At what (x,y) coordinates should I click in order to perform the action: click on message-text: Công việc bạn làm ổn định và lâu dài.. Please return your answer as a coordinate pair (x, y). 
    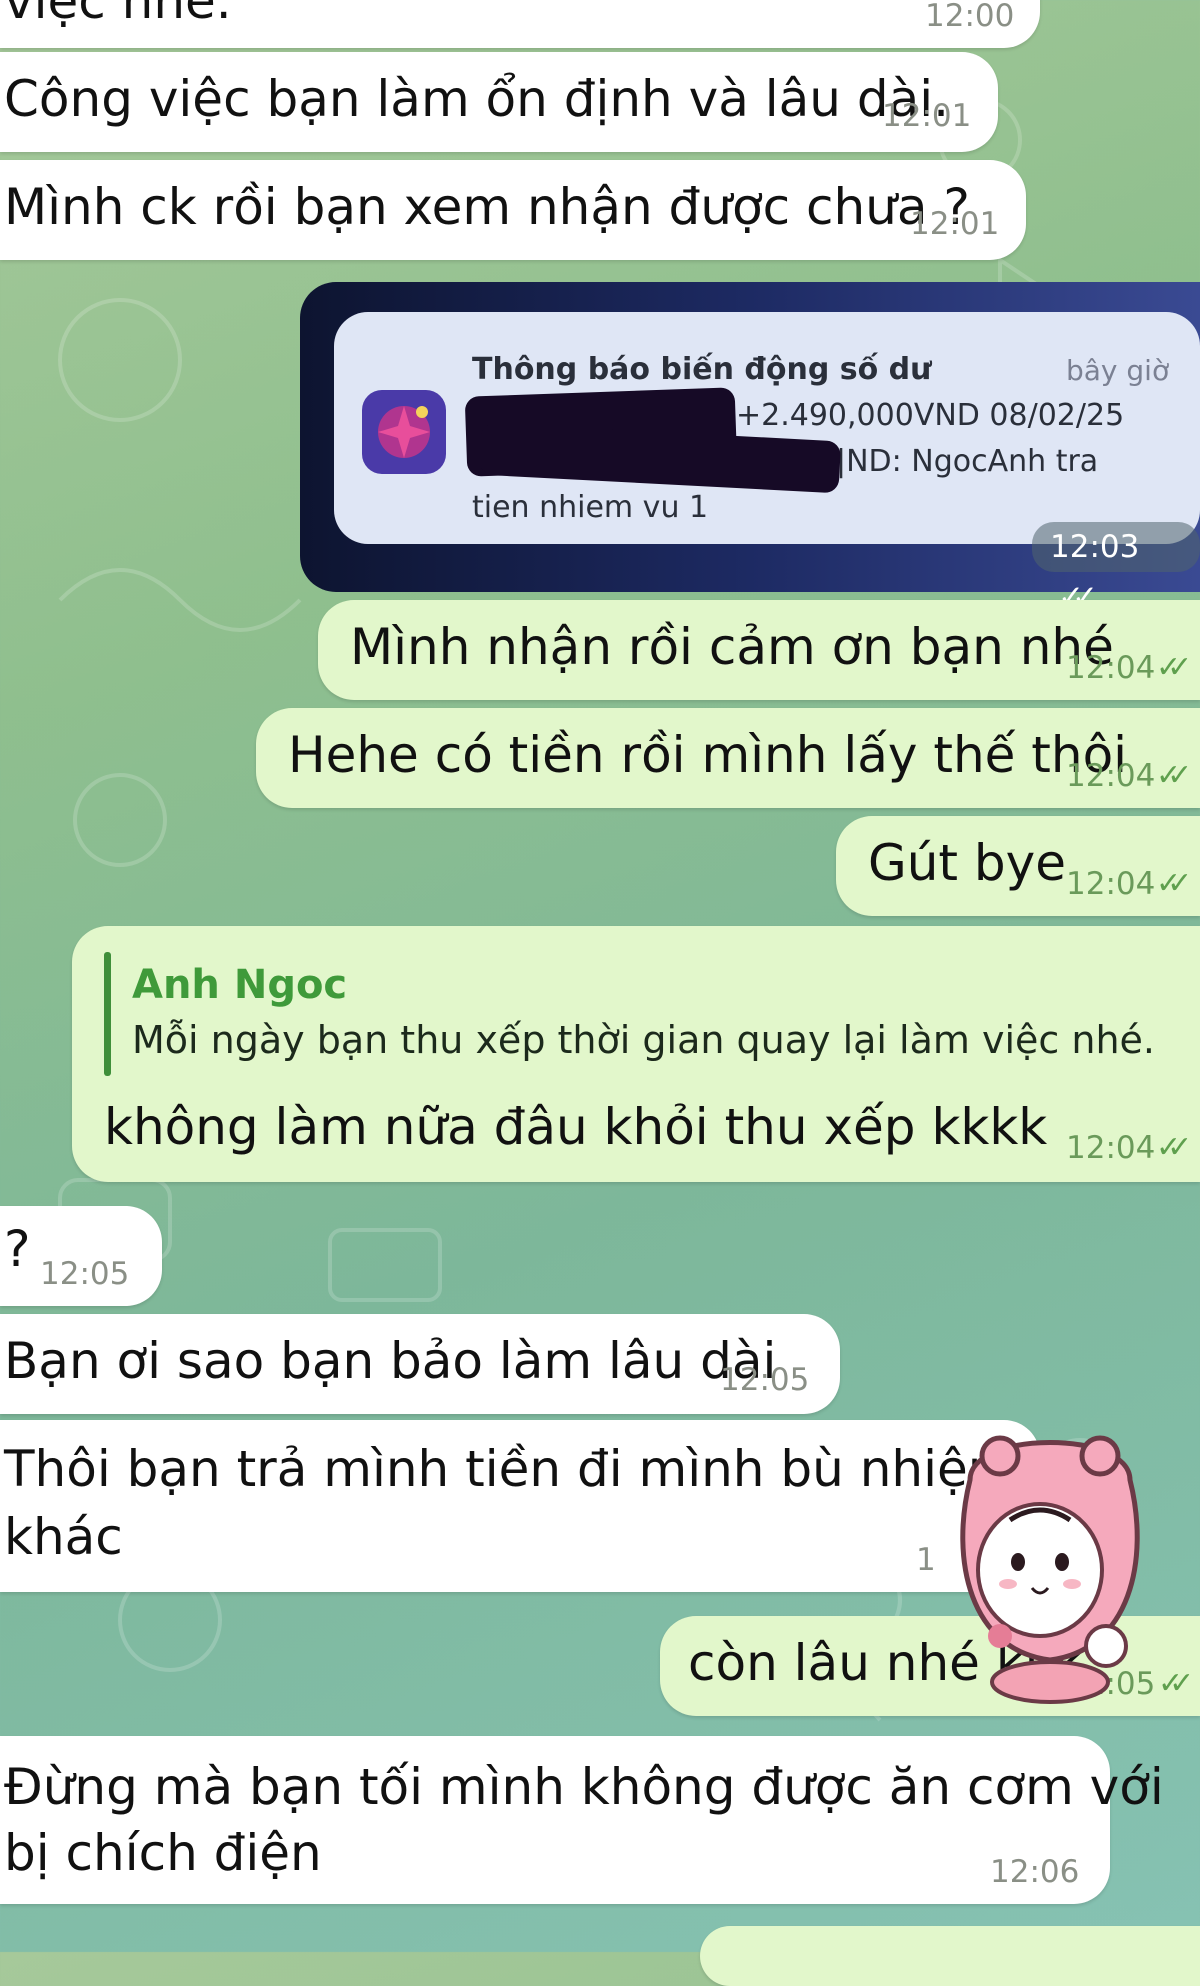
    Looking at the image, I should click on (477, 99).